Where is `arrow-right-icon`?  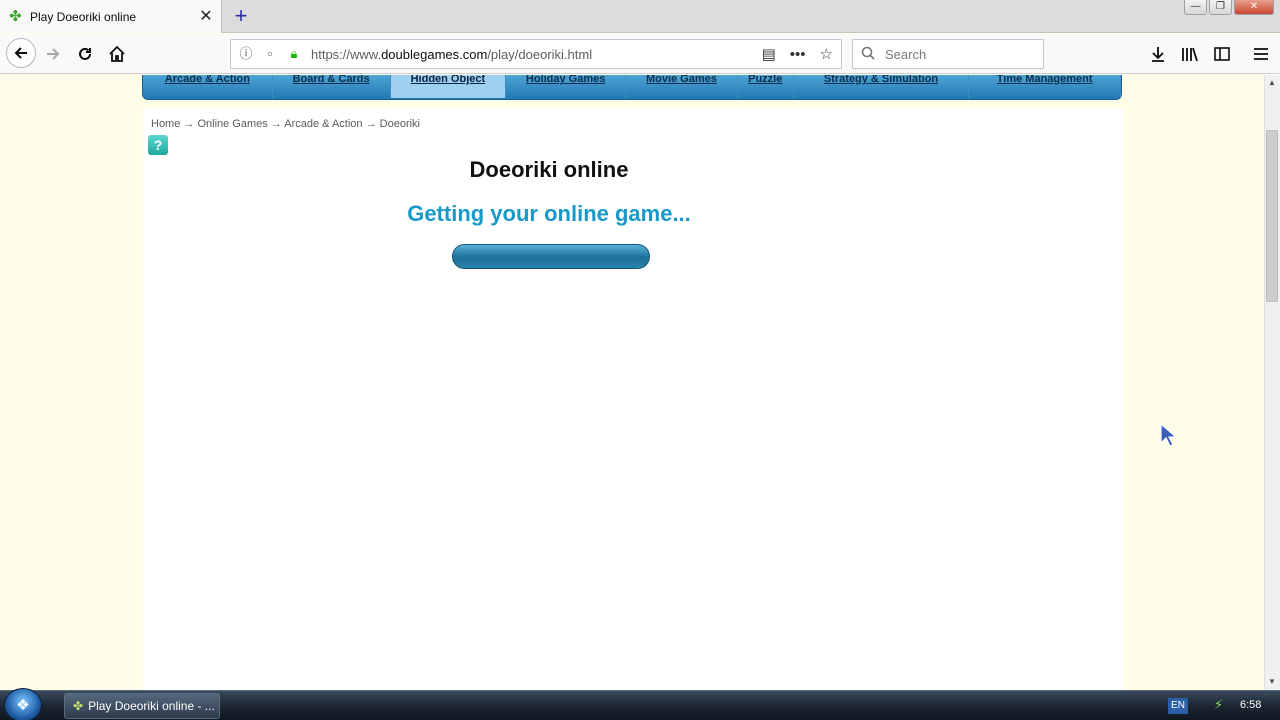 arrow-right-icon is located at coordinates (53, 54).